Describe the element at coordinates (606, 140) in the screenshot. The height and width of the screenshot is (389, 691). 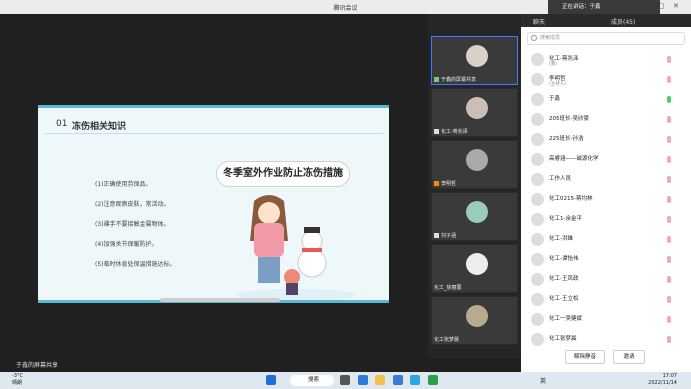
I see `list-item: 225班长-孙浩` at that location.